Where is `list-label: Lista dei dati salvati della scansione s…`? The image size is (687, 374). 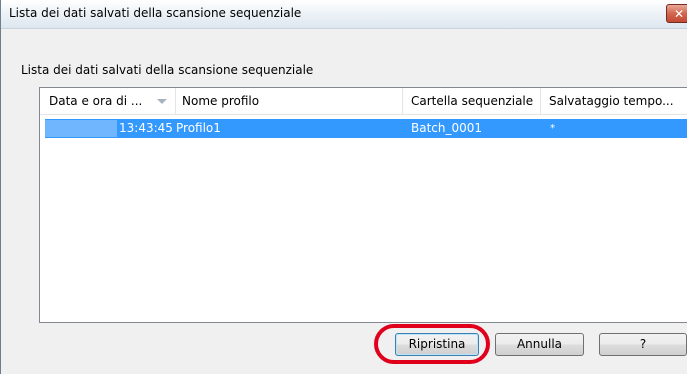
list-label: Lista dei dati salvati della scansione s… is located at coordinates (167, 70).